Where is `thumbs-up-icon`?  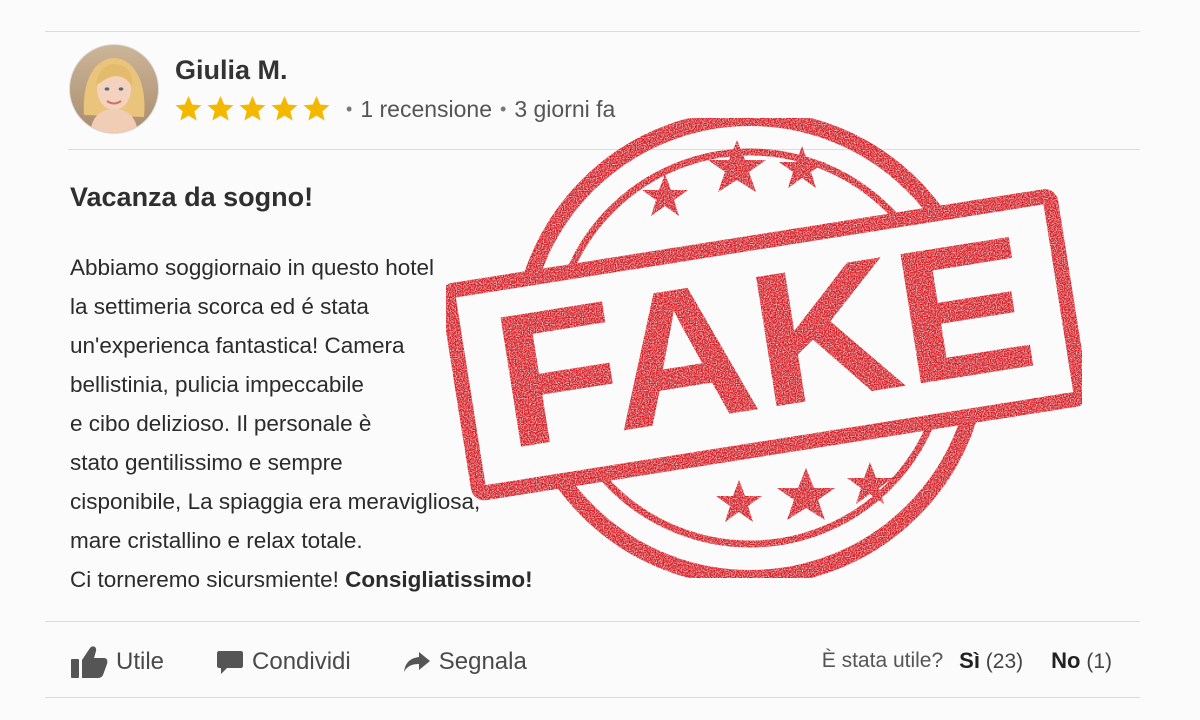
thumbs-up-icon is located at coordinates (89, 662).